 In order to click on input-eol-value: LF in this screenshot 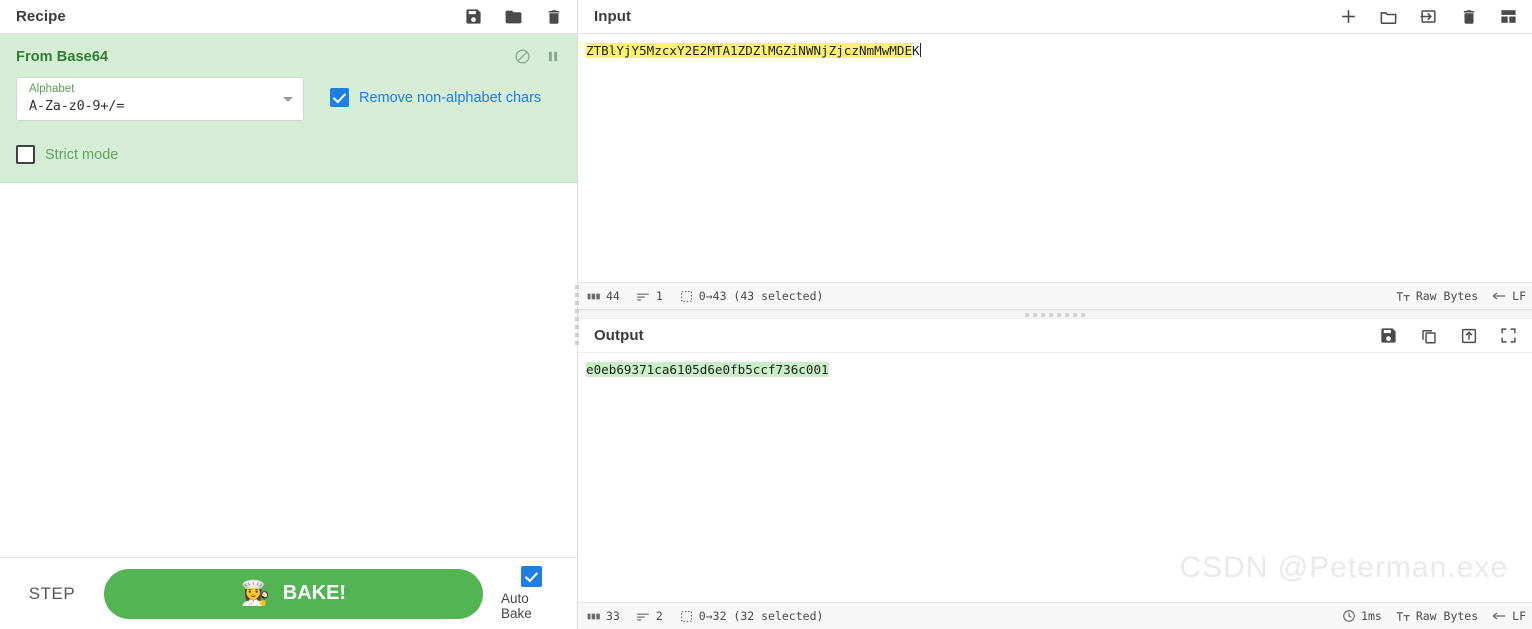, I will do `click(1519, 296)`.